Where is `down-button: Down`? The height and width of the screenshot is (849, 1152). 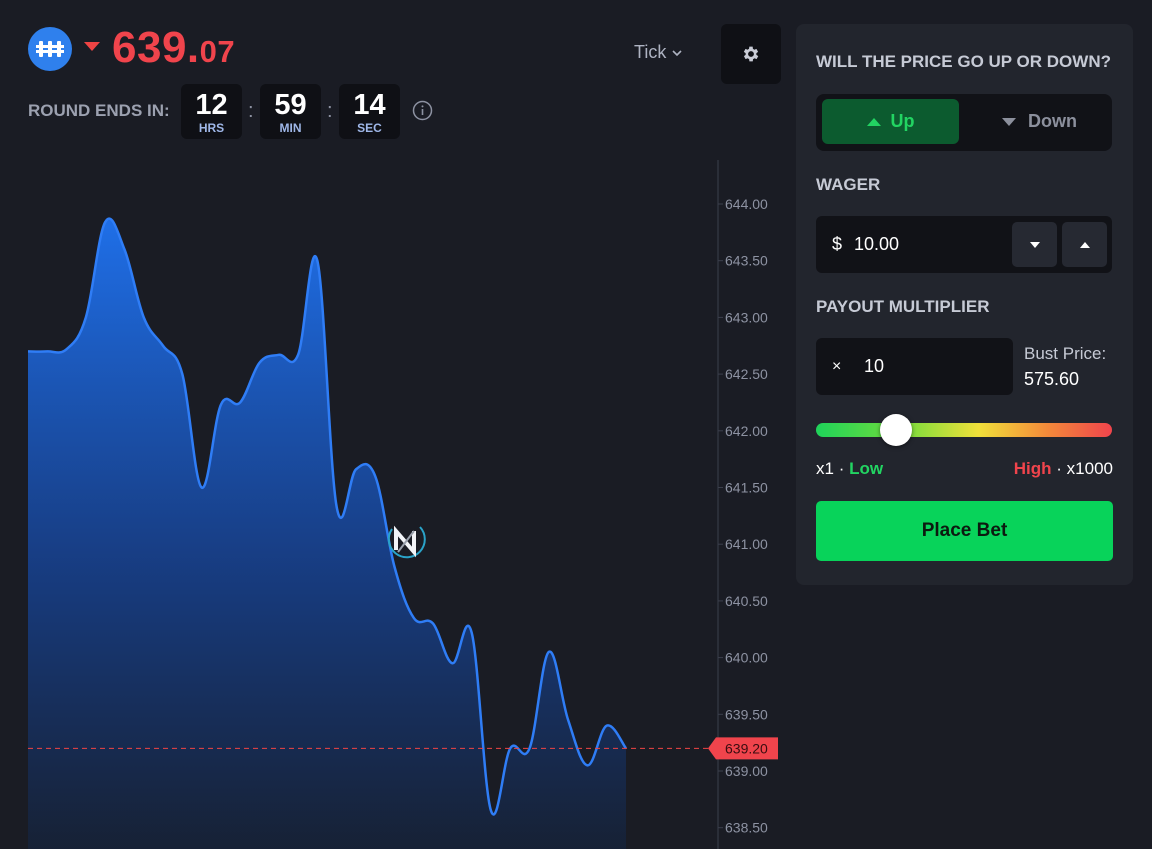 down-button: Down is located at coordinates (1039, 121).